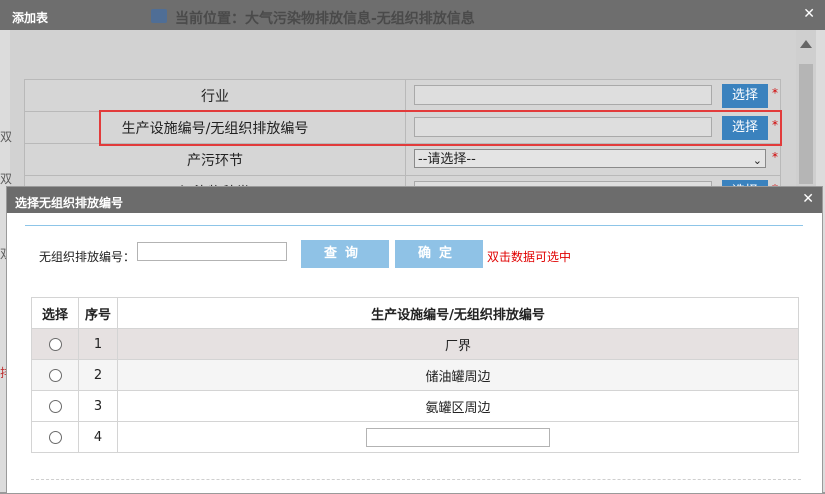 This screenshot has height=494, width=825. I want to click on process-select-value: --请选择--, so click(447, 159).